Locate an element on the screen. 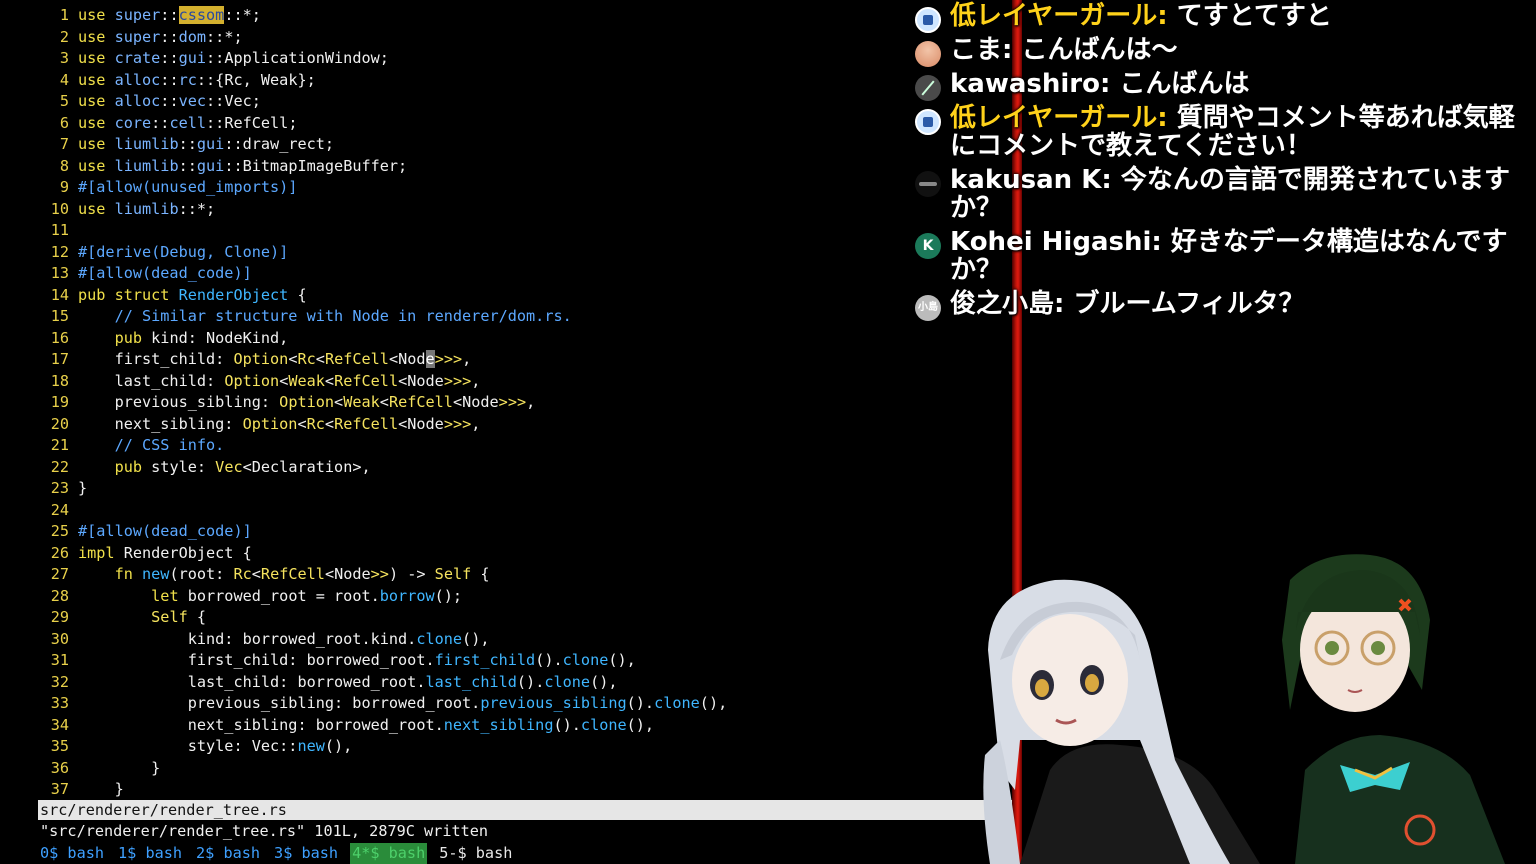 The image size is (1536, 864). code-line: 9 #[allow(unused_imports)] is located at coordinates (523, 188).